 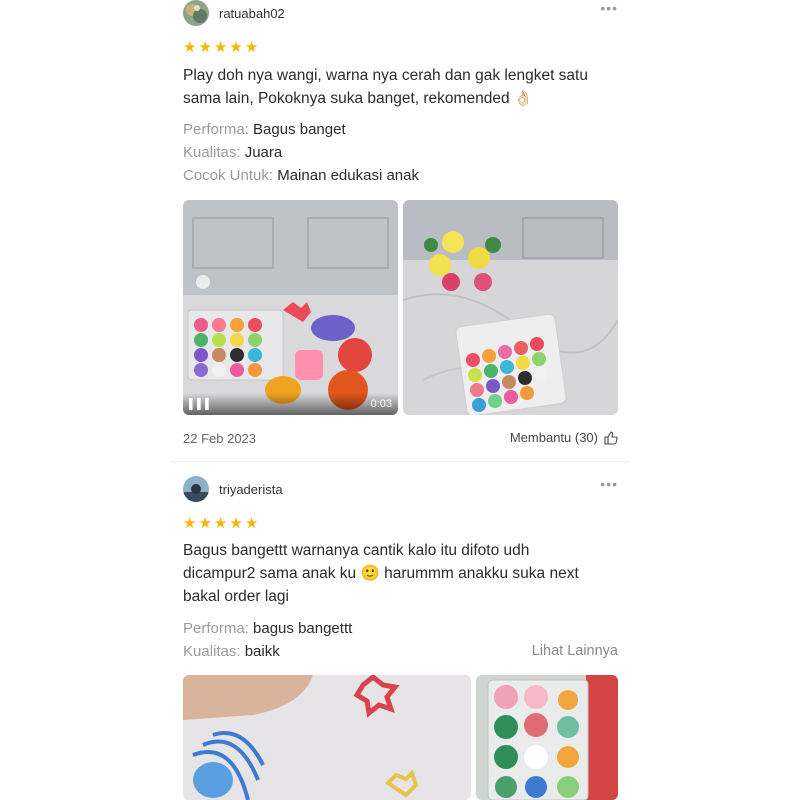 I want to click on attribute-key: Cocok Untuk:, so click(x=228, y=175).